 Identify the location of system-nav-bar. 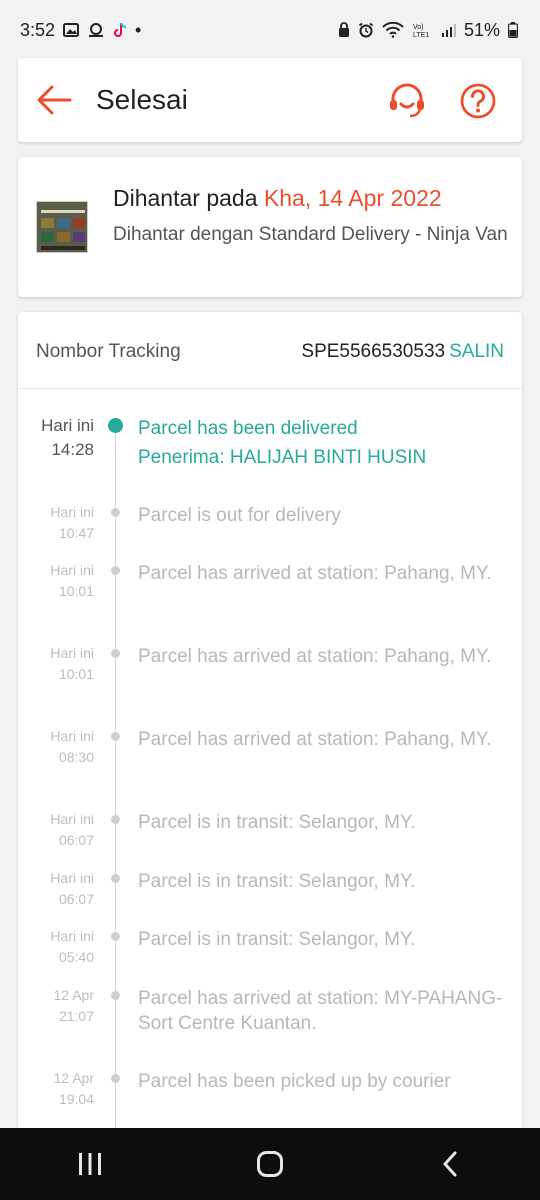
(270, 1164).